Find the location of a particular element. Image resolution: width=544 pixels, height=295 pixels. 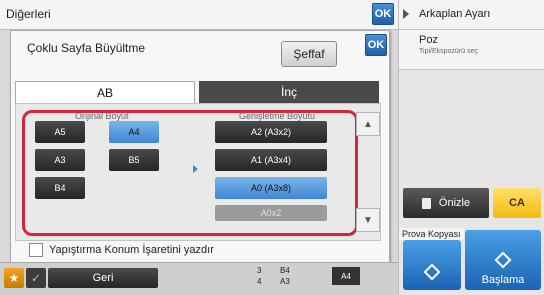

favorite-star-icon: ★ is located at coordinates (14, 278).